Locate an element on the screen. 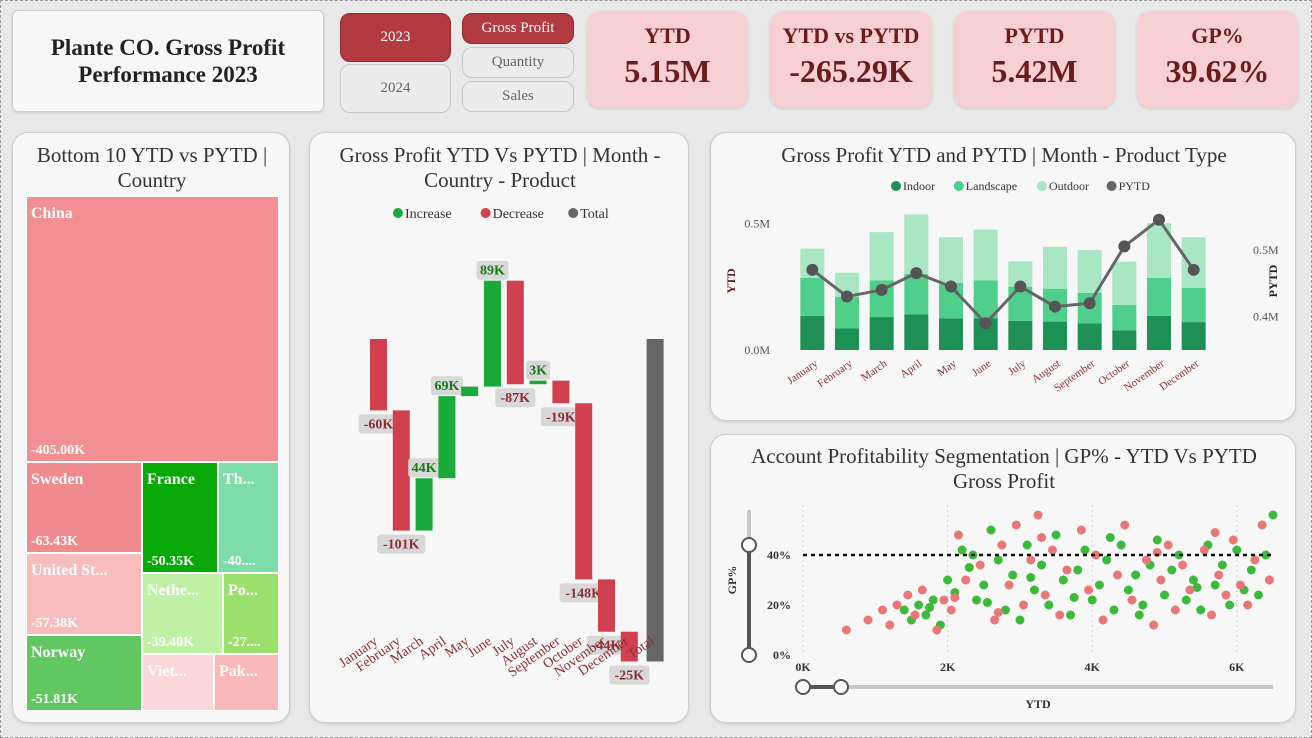  title-card: Plante CO. Gross Profit Performance 2023 is located at coordinates (168, 61).